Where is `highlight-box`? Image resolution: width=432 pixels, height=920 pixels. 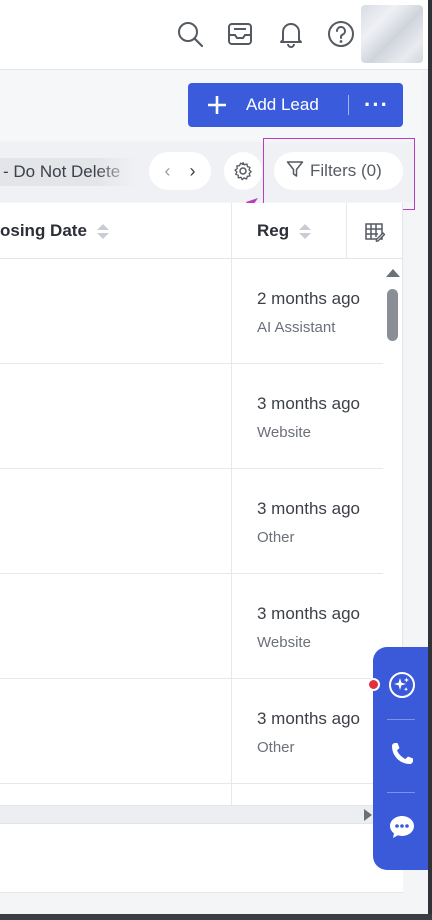
highlight-box is located at coordinates (339, 174).